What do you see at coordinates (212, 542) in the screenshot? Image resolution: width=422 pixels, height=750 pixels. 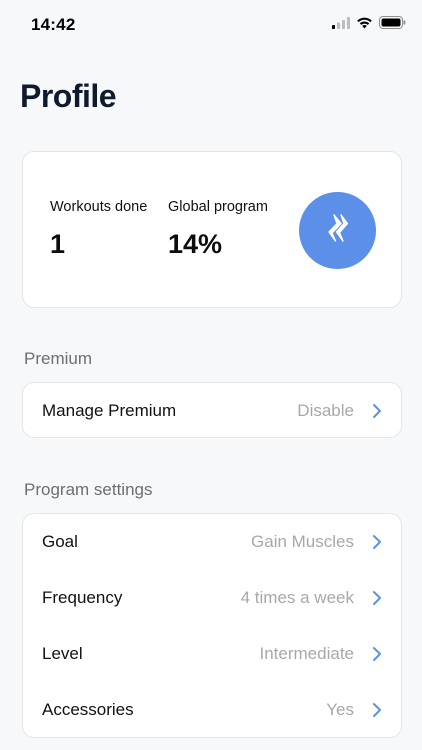 I see `goal-row: Goal Gain Muscles` at bounding box center [212, 542].